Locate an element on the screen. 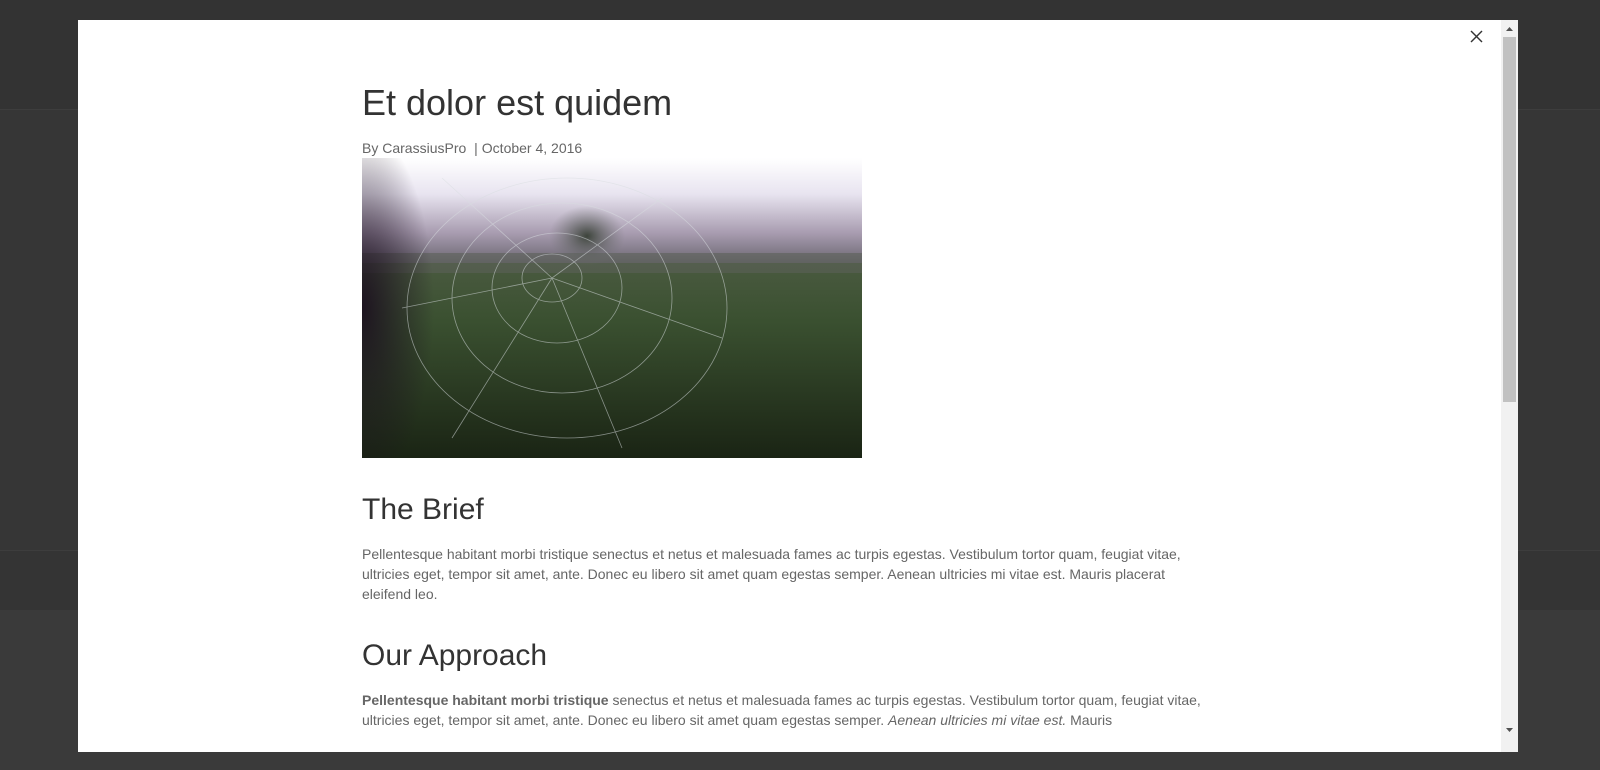 The height and width of the screenshot is (770, 1600). approach-bold-lead: Pellentesque habitant morbi tristique is located at coordinates (485, 700).